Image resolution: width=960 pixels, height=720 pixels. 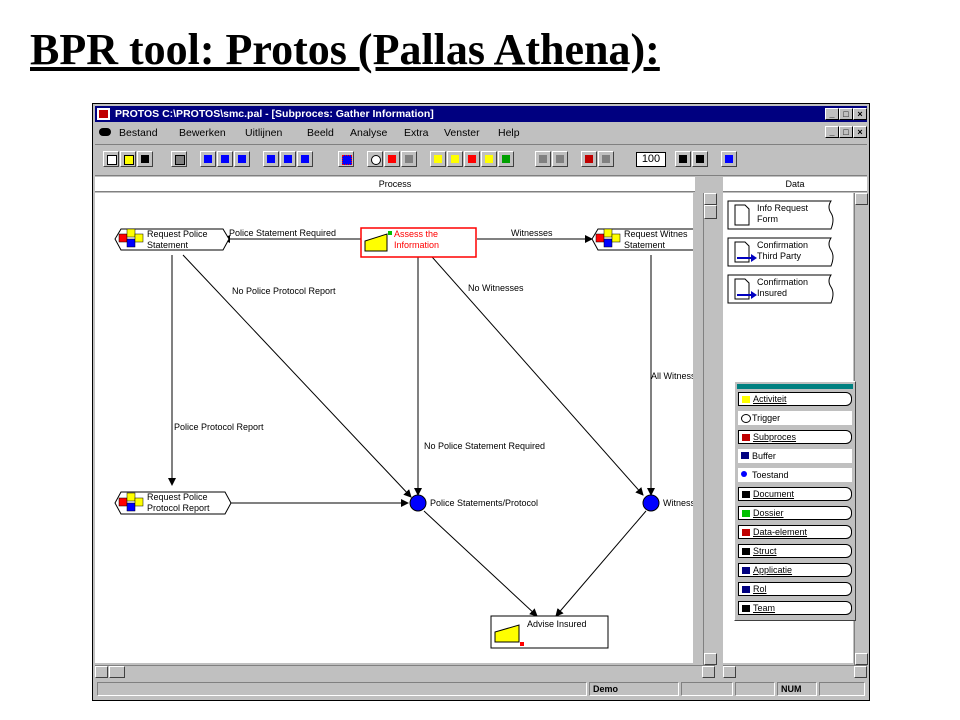 I want to click on activity-icon, so click(x=746, y=399).